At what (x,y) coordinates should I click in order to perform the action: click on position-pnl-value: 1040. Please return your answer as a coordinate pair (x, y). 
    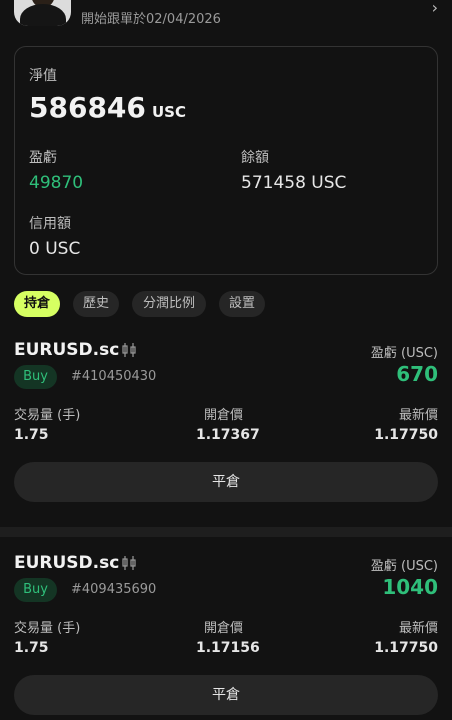
    Looking at the image, I should click on (410, 587).